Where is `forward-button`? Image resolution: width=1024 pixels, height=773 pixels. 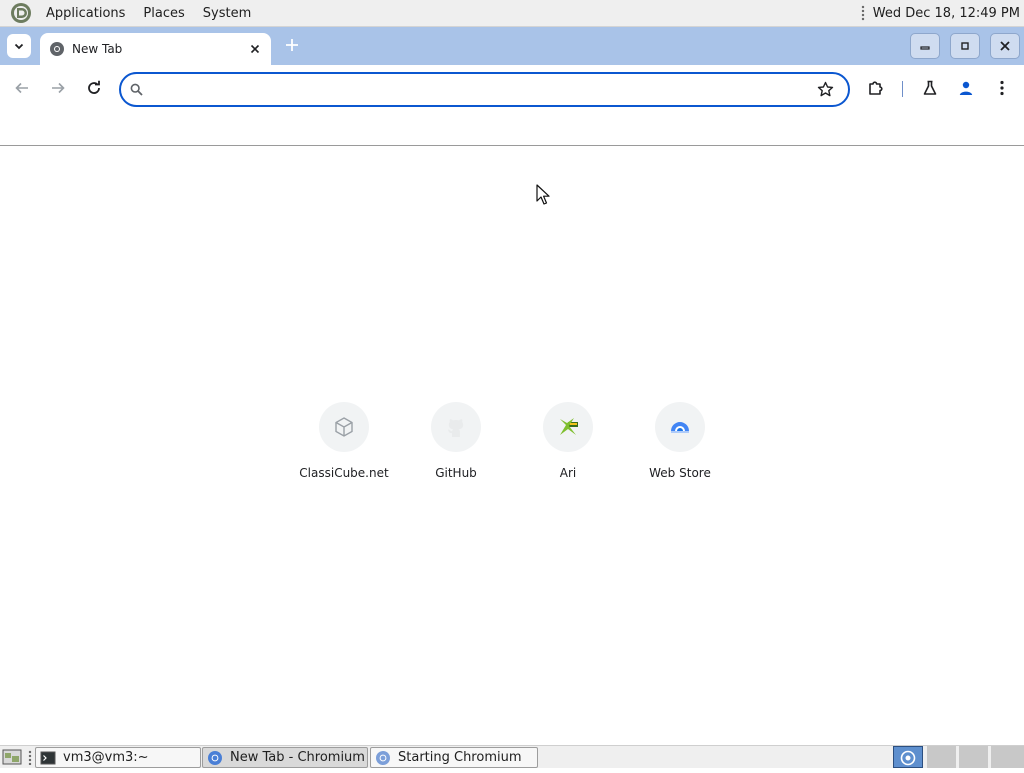 forward-button is located at coordinates (58, 88).